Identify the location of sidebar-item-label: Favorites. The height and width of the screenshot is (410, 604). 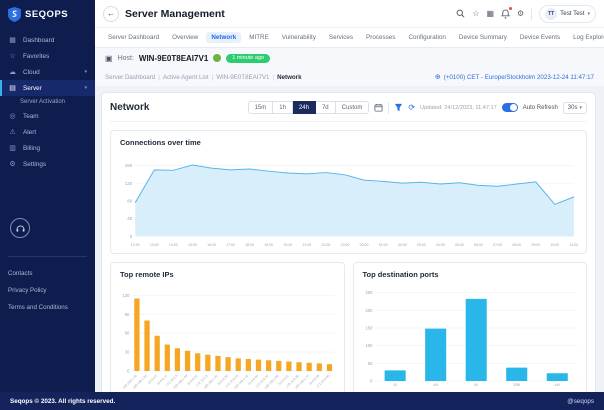
(36, 56).